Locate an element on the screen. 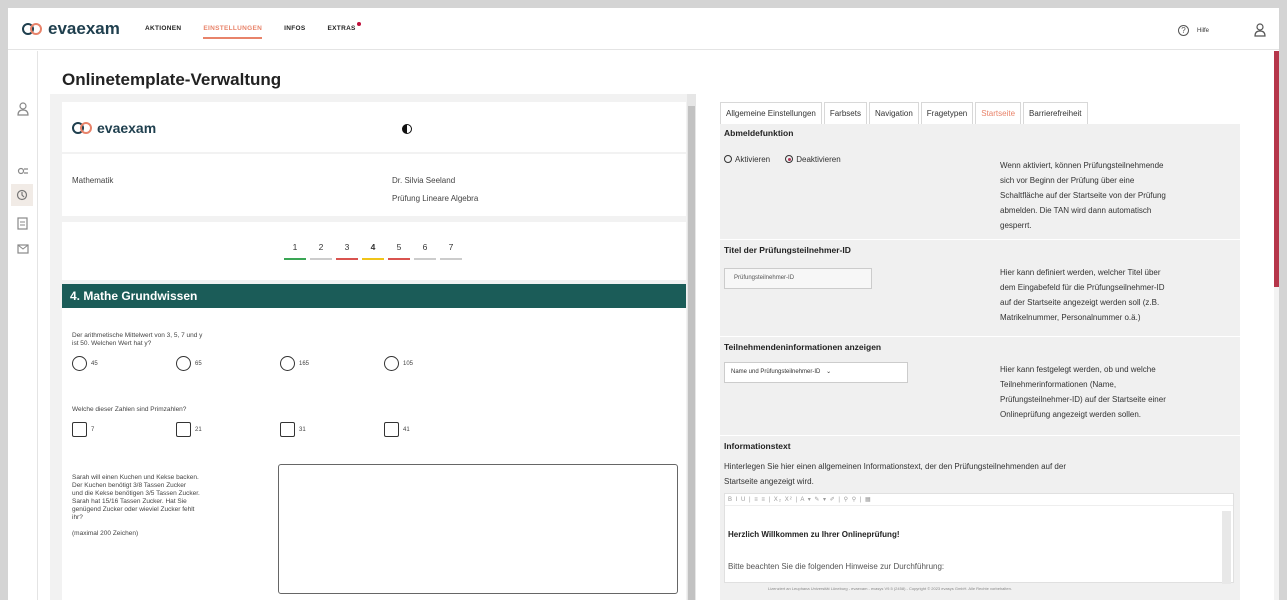 Image resolution: width=1287 pixels, height=600 pixels. radio-option: 65 is located at coordinates (228, 363).